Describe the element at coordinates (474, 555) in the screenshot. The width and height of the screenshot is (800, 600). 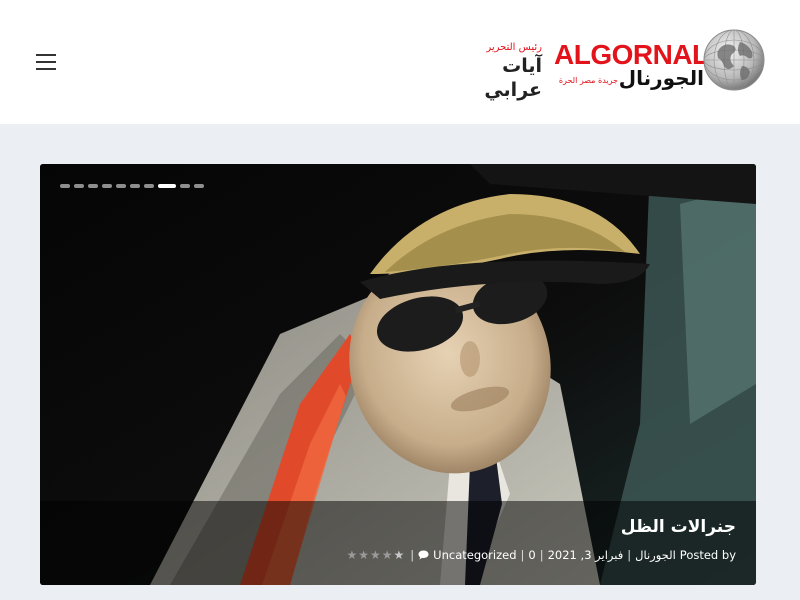
I see `category-link: Uncategorized` at that location.